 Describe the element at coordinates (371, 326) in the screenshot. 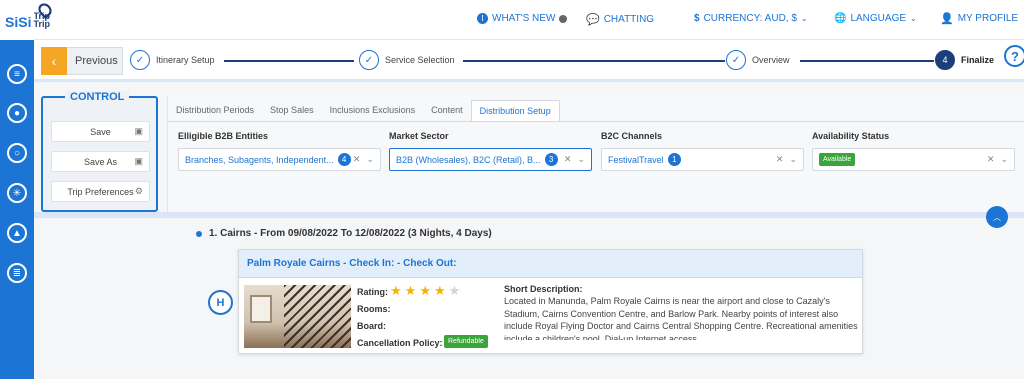

I see `board-label: Board:` at that location.